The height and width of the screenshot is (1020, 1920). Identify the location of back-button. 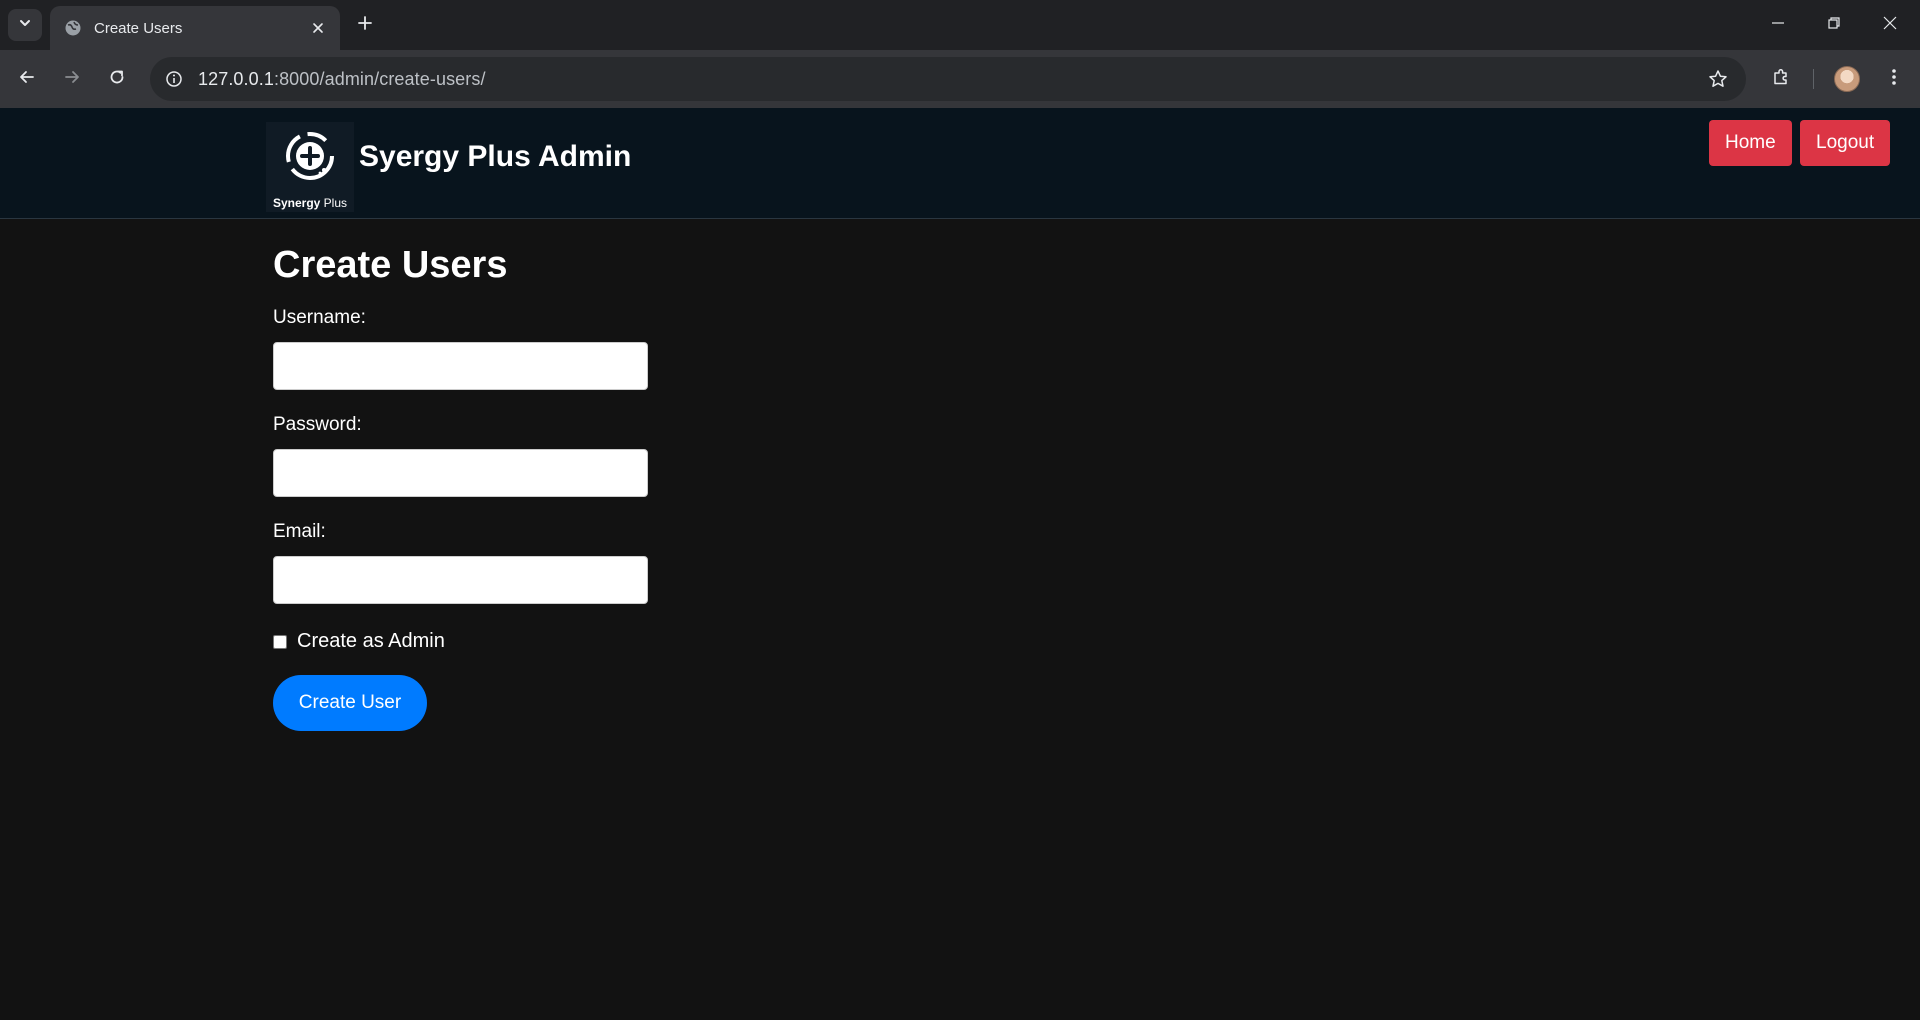
(27, 79).